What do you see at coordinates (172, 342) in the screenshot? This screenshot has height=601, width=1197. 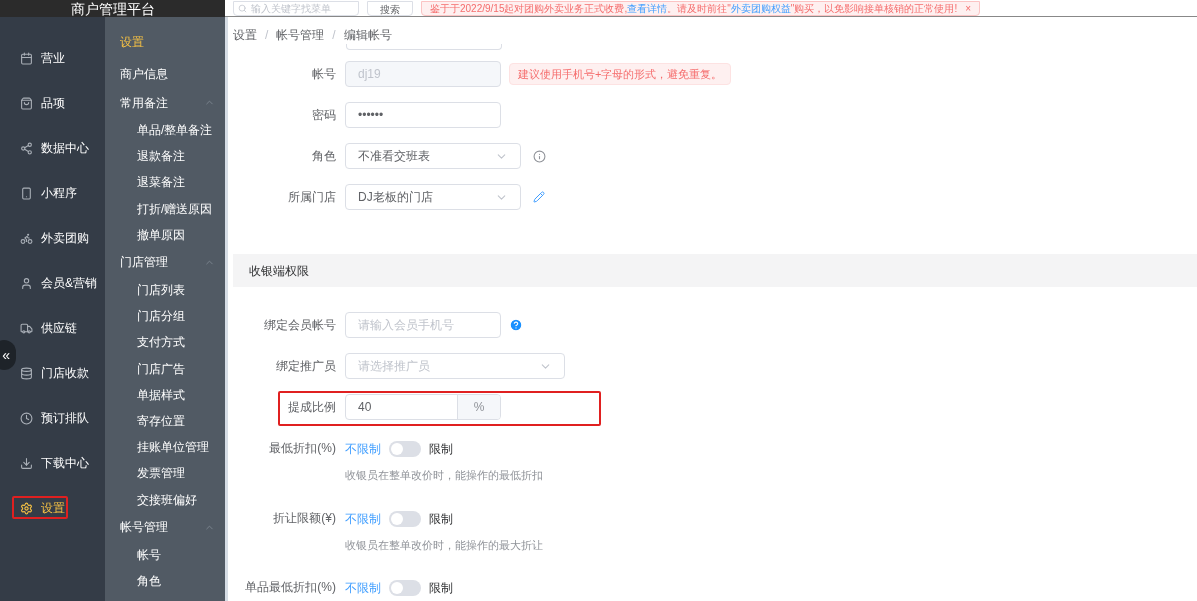 I see `submenu-item: 支付方式` at bounding box center [172, 342].